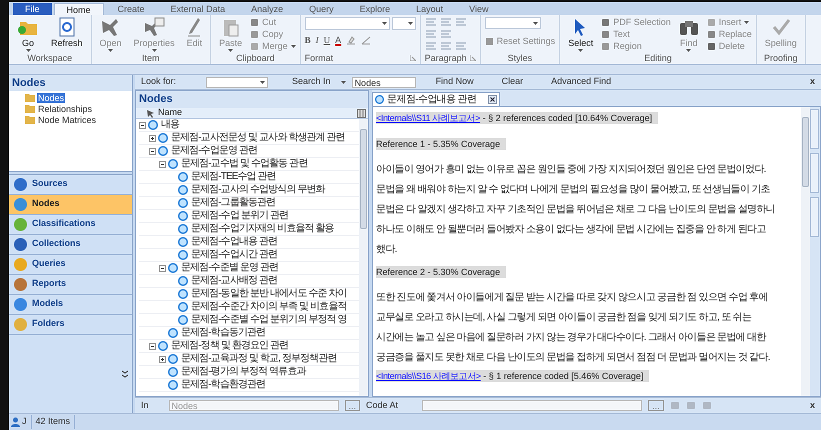 This screenshot has height=430, width=821. What do you see at coordinates (384, 82) in the screenshot?
I see `search-in-field: Nodes` at bounding box center [384, 82].